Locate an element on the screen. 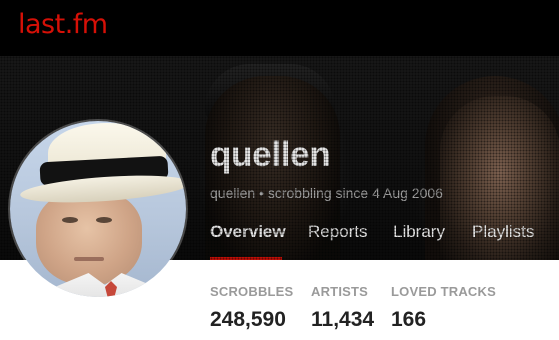 The height and width of the screenshot is (340, 559). stat-loved-tracks: LOVED TRACKS 166 is located at coordinates (443, 308).